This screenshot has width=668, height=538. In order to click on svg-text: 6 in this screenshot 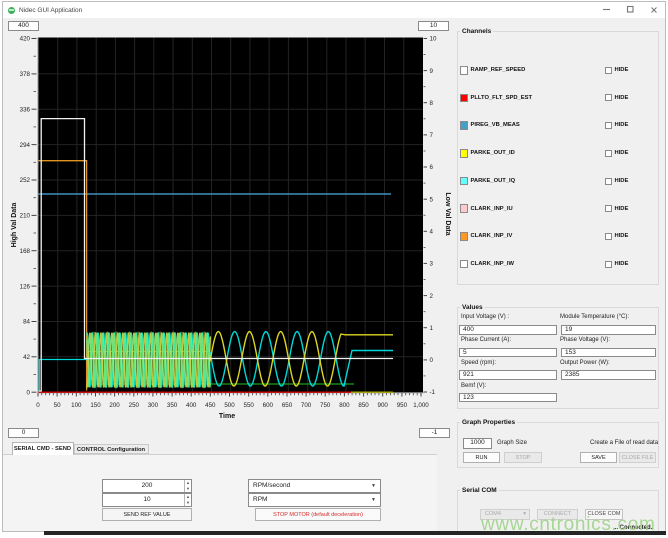, I will do `click(432, 167)`.